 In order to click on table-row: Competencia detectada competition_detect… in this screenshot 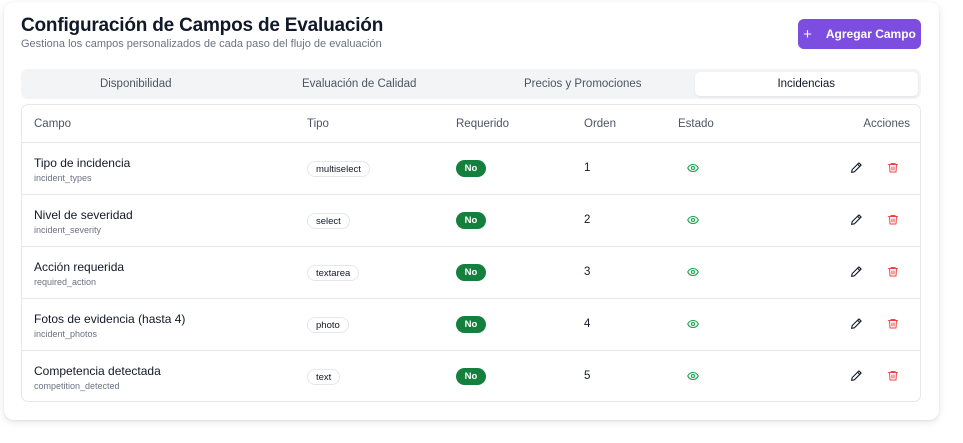, I will do `click(471, 376)`.